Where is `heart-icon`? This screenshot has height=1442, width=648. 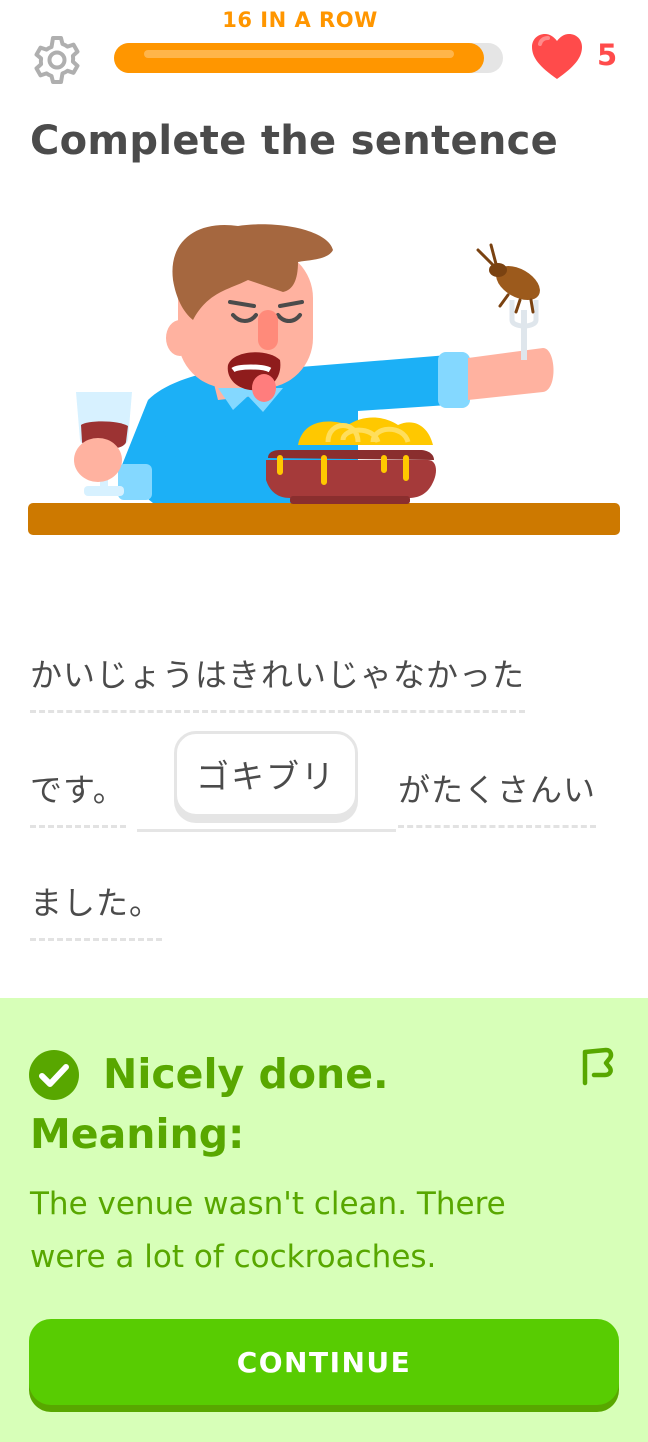 heart-icon is located at coordinates (557, 57).